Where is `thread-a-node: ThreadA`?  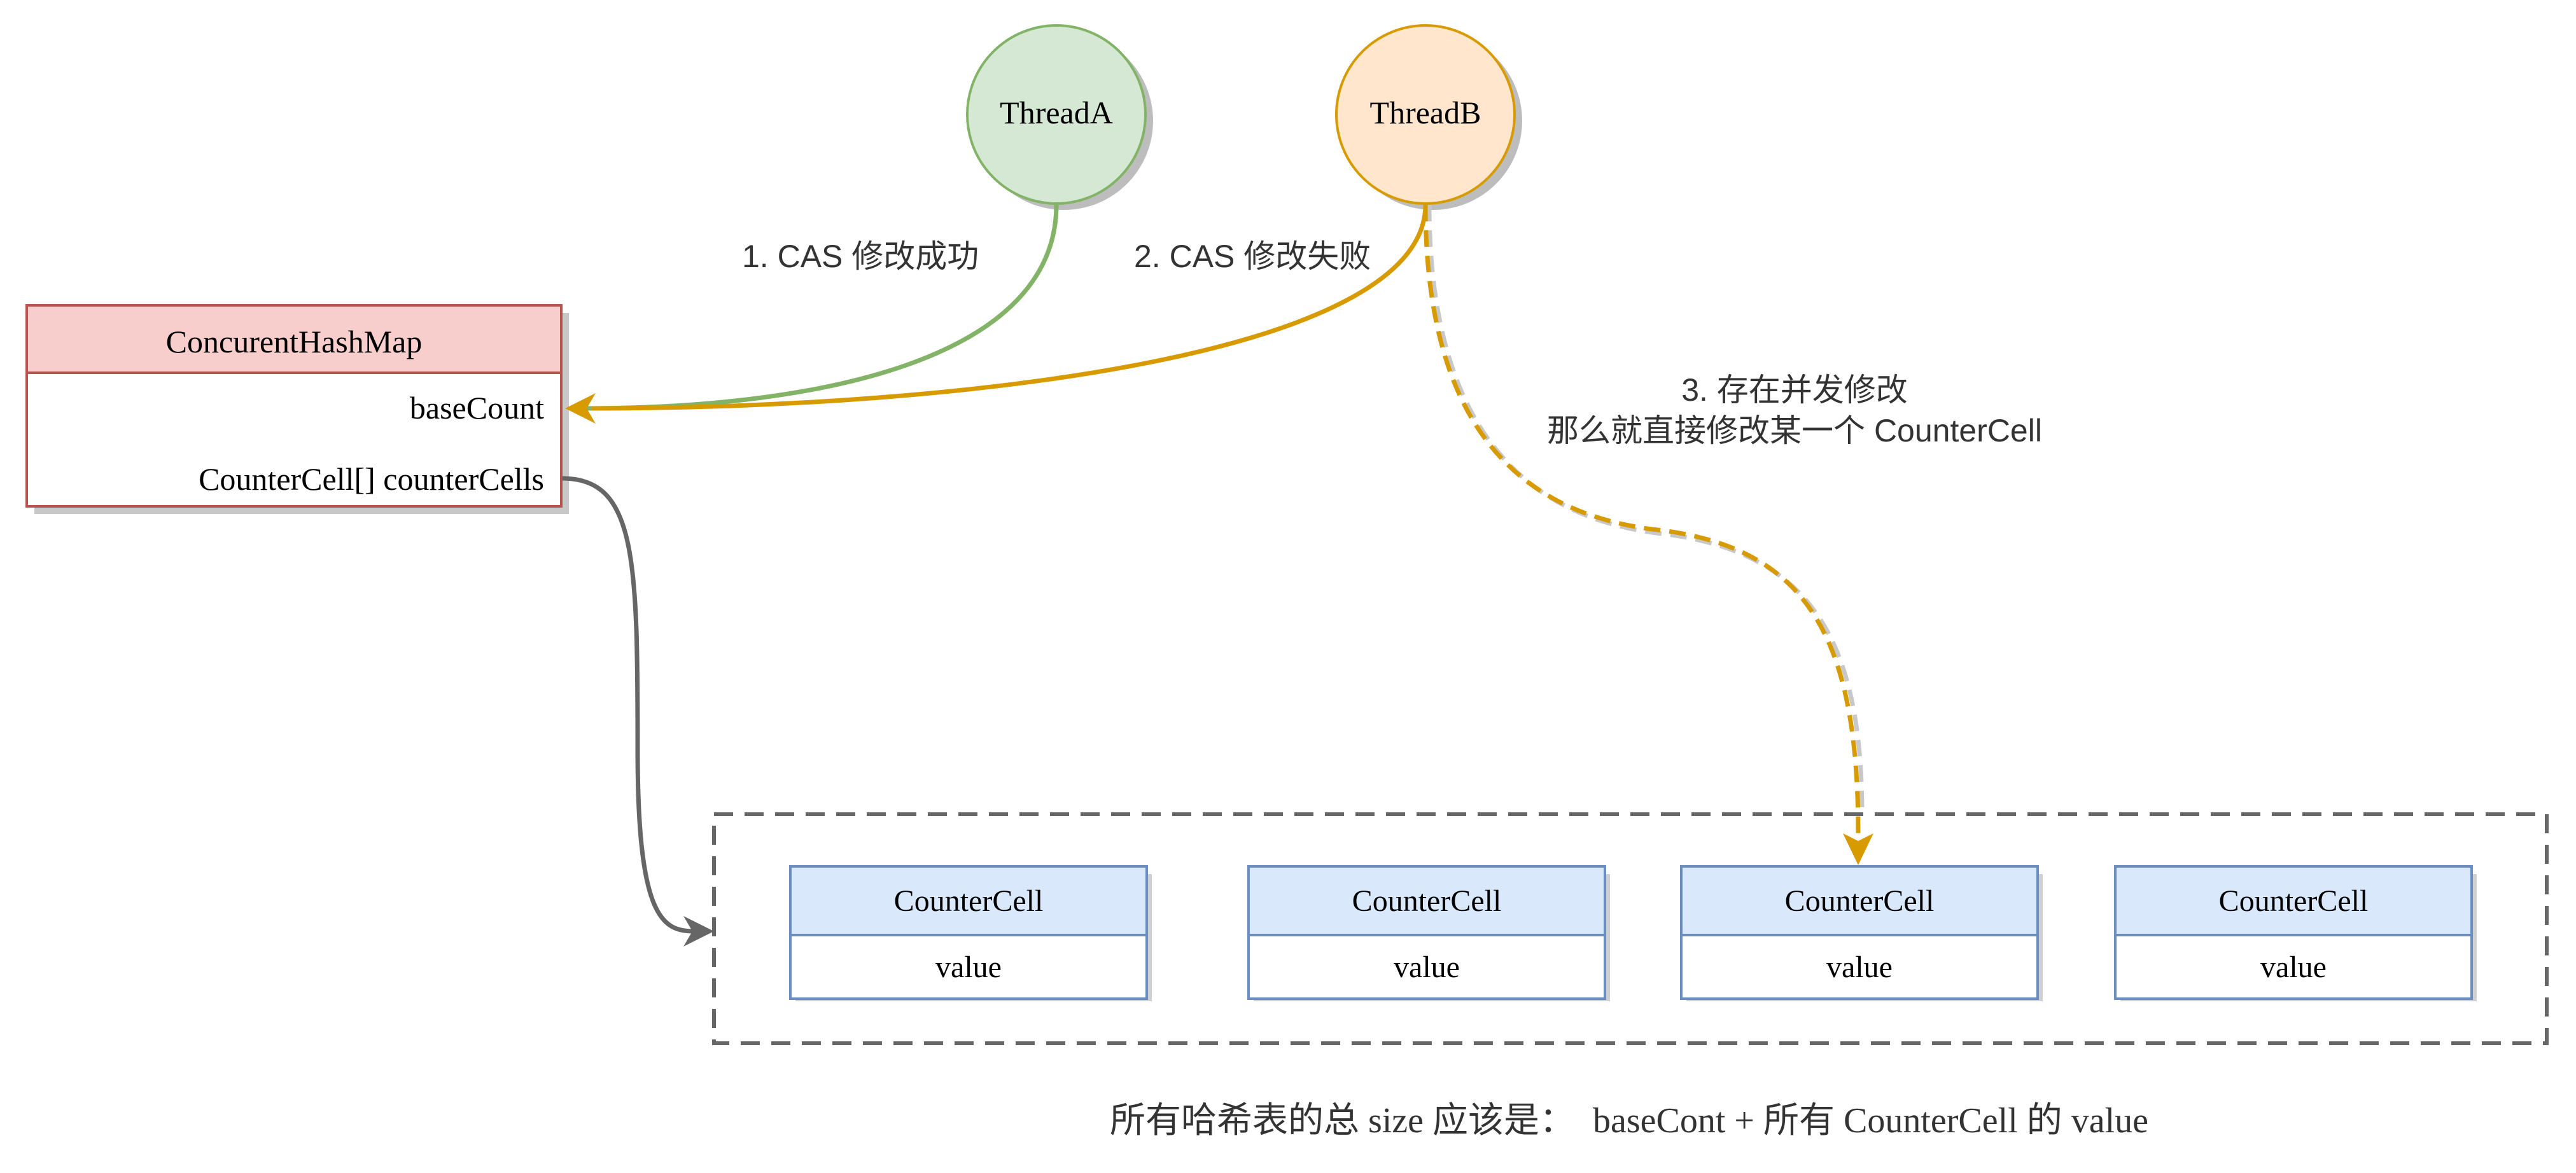 thread-a-node: ThreadA is located at coordinates (1059, 117).